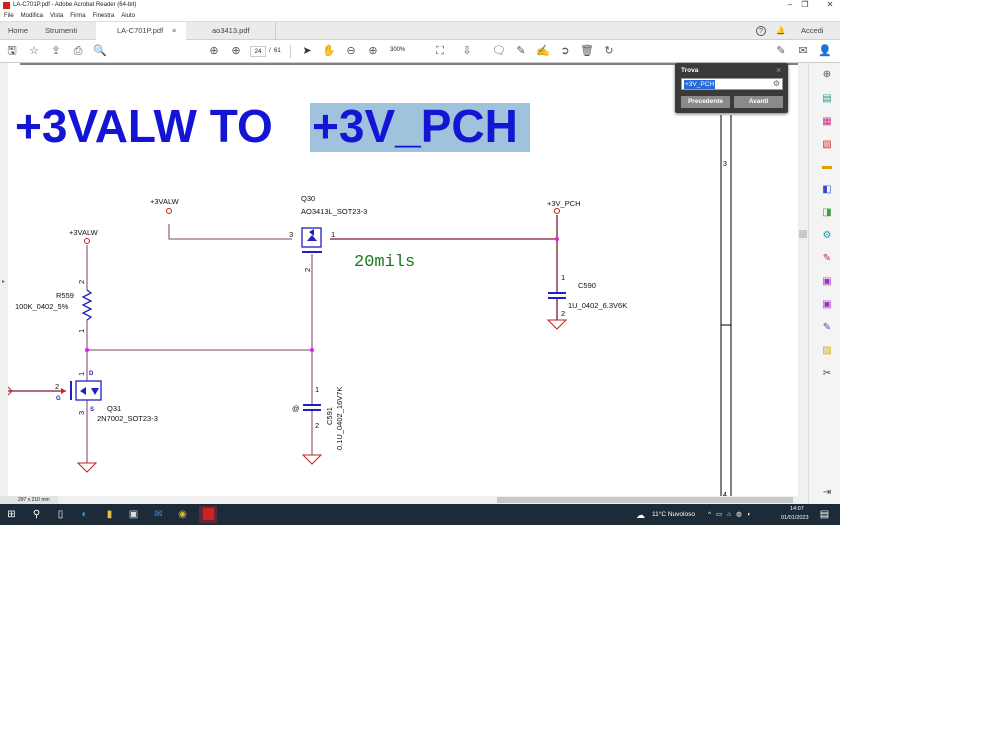  What do you see at coordinates (60, 514) in the screenshot?
I see `task-view-icon: ▯` at bounding box center [60, 514].